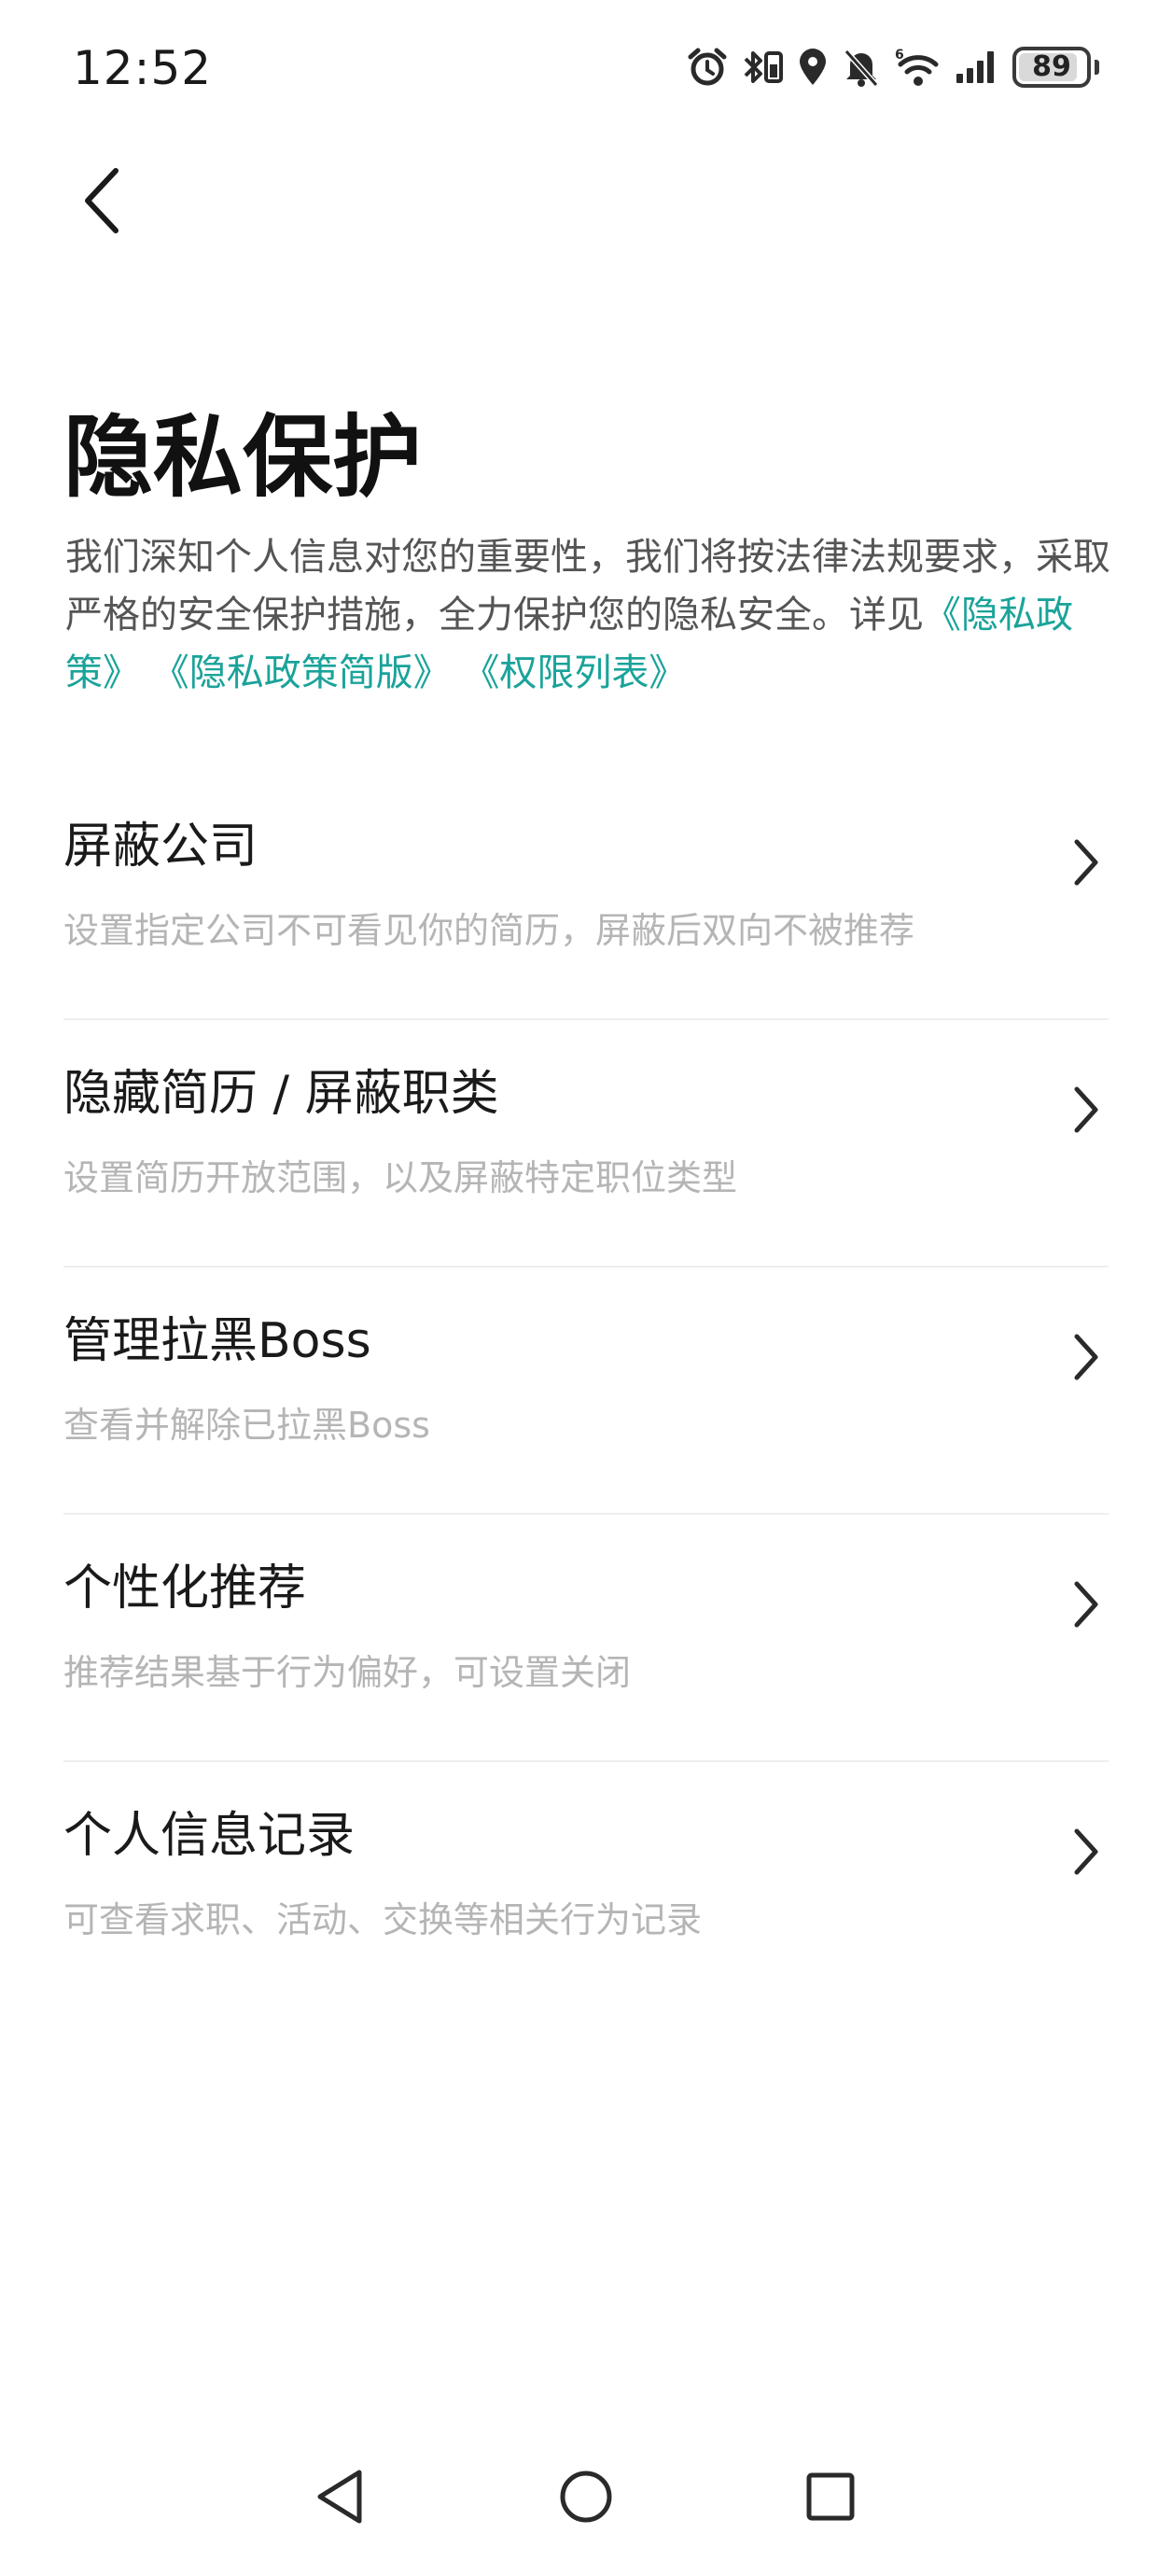 Image resolution: width=1172 pixels, height=2576 pixels. I want to click on setting-description: 推荐结果基于行为偏好，可设置关闭, so click(347, 1672).